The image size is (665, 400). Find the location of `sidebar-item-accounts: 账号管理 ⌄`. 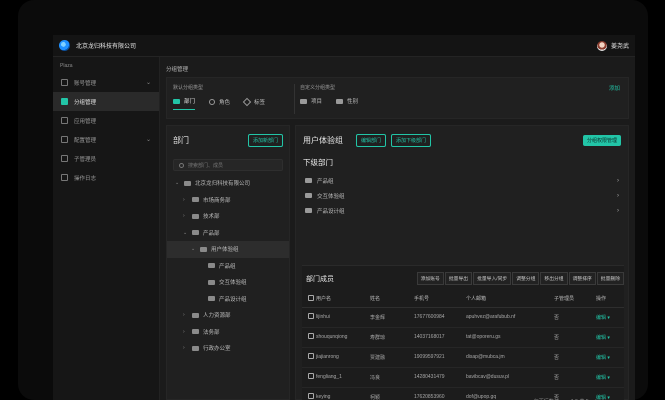

sidebar-item-accounts: 账号管理 ⌄ is located at coordinates (106, 82).